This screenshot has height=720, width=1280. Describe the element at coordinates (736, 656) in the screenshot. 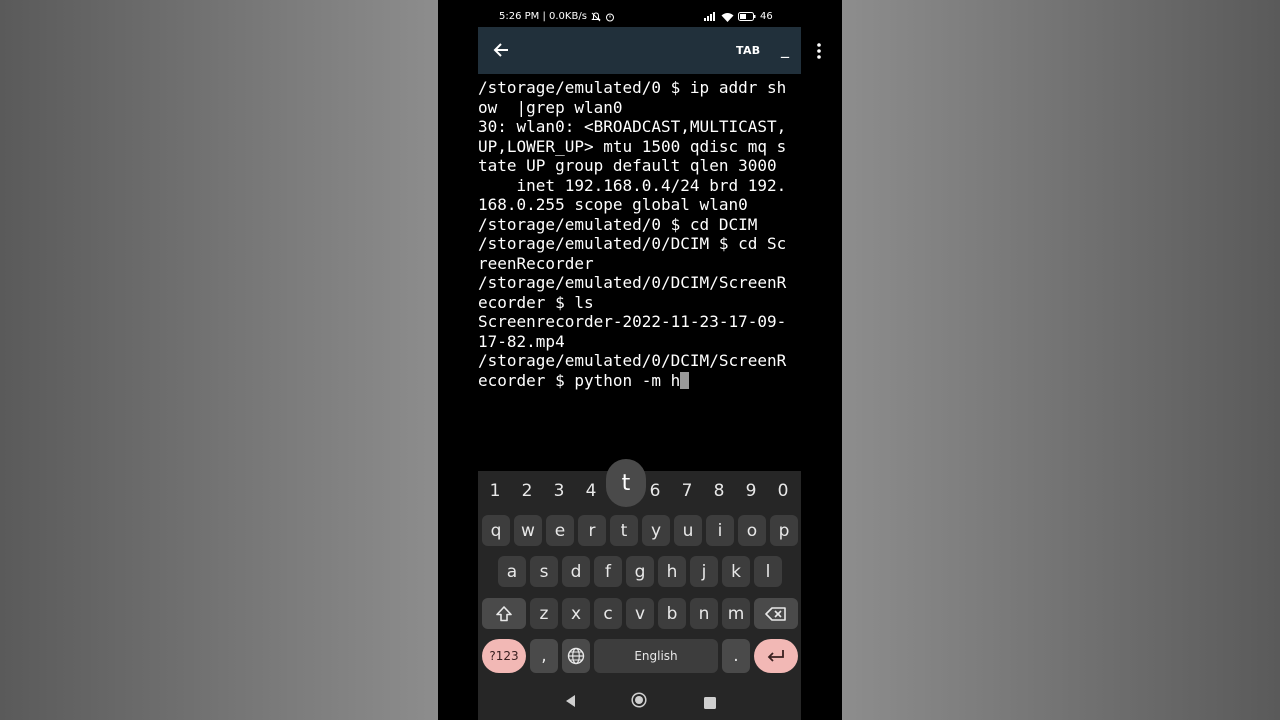

I see `period-key: .` at that location.